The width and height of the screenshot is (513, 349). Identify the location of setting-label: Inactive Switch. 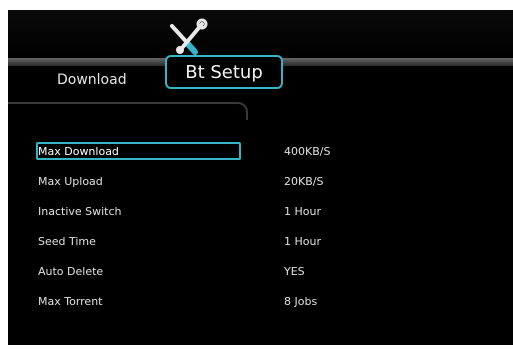
(80, 211).